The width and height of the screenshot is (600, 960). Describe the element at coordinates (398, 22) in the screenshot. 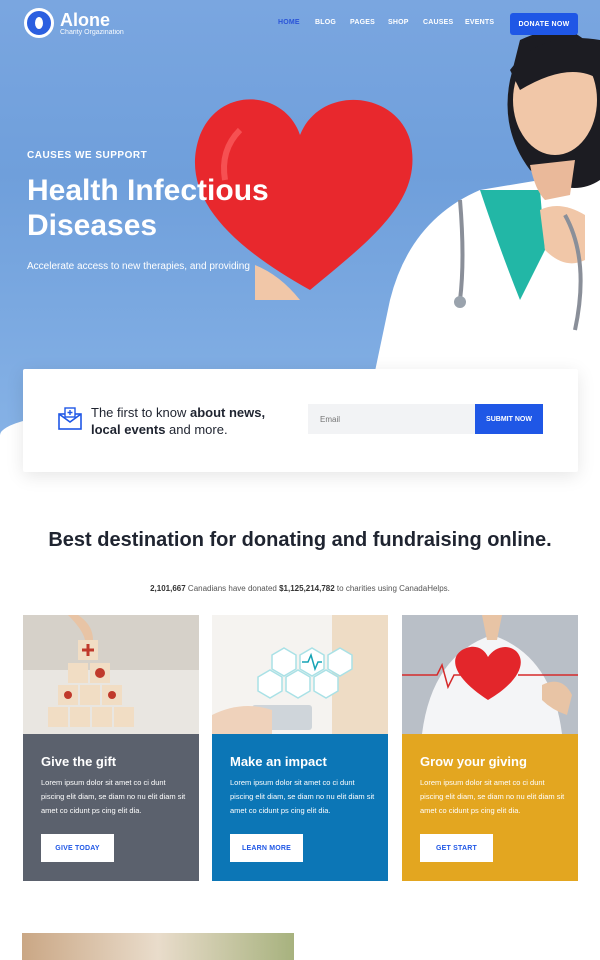

I see `nav-shop: SHOP` at that location.